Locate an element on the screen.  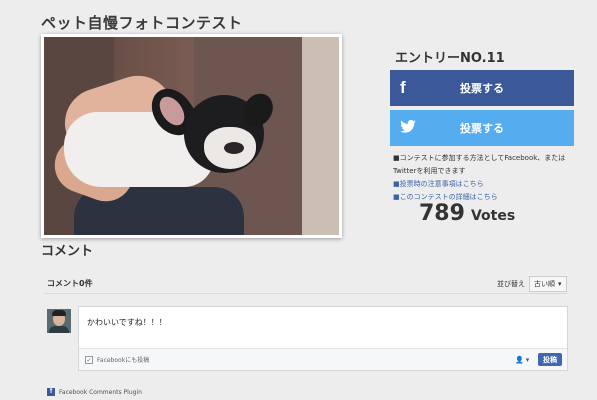
divider is located at coordinates (306, 293).